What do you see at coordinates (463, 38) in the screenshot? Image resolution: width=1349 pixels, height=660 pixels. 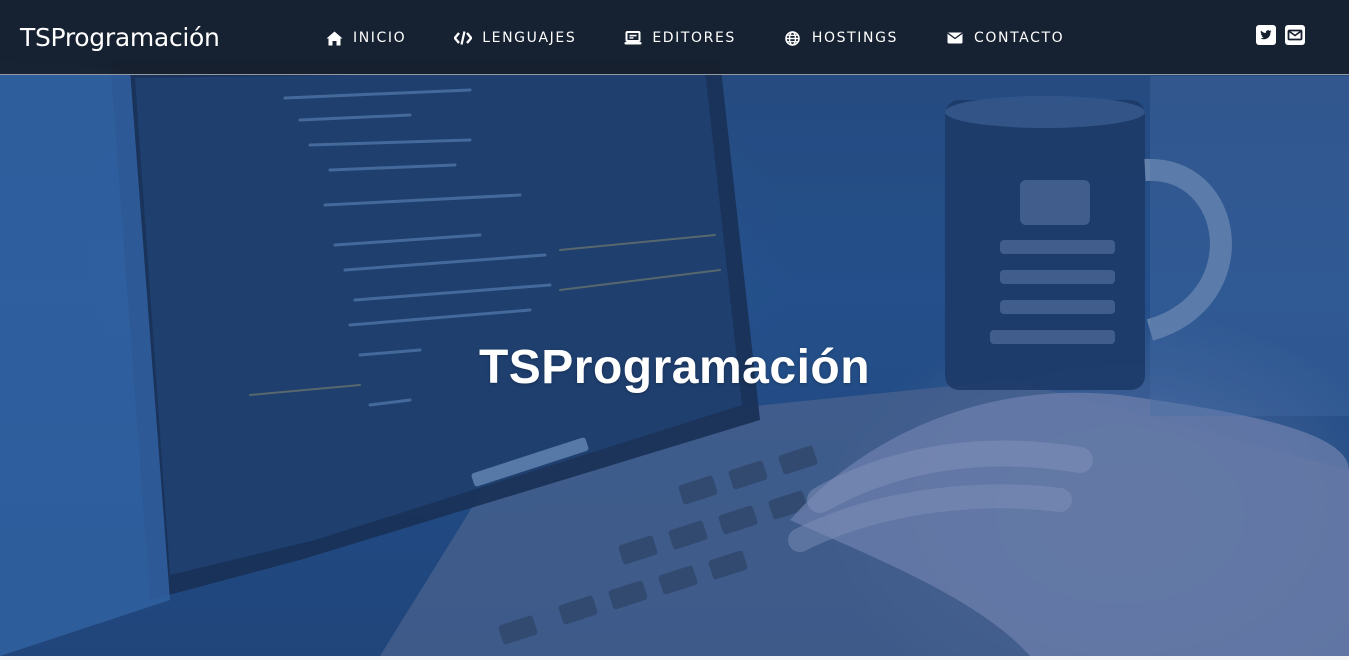 I see `code-icon` at bounding box center [463, 38].